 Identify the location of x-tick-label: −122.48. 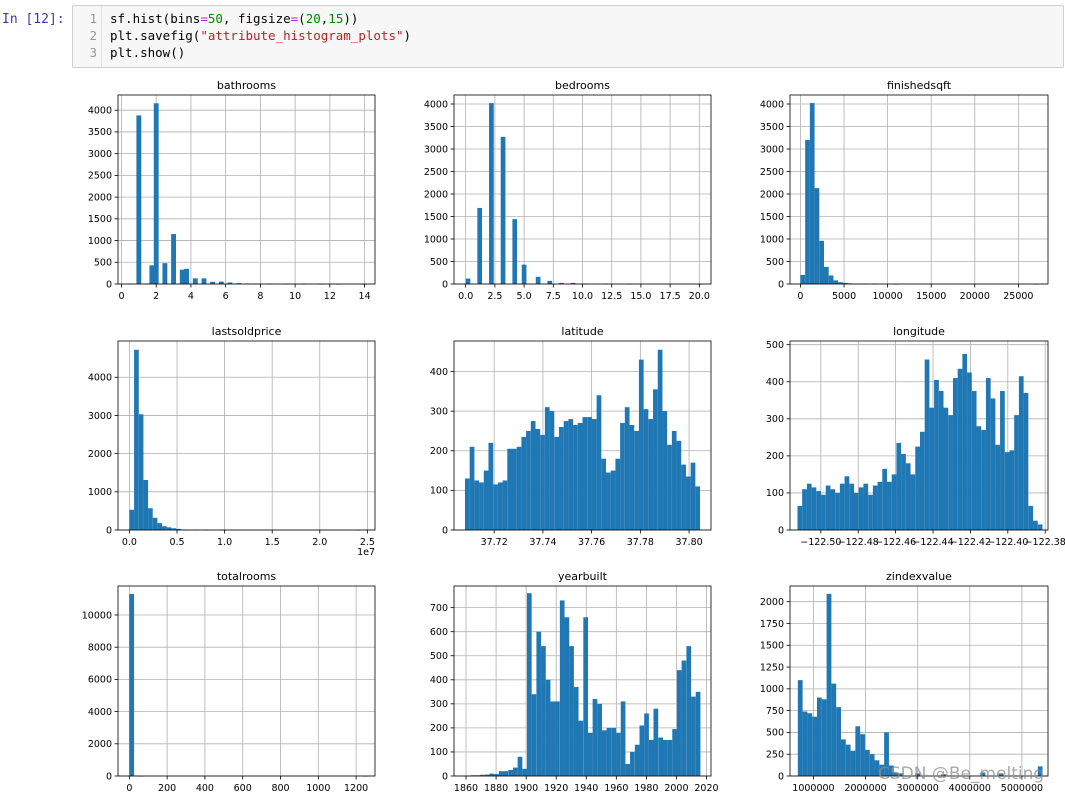
(858, 542).